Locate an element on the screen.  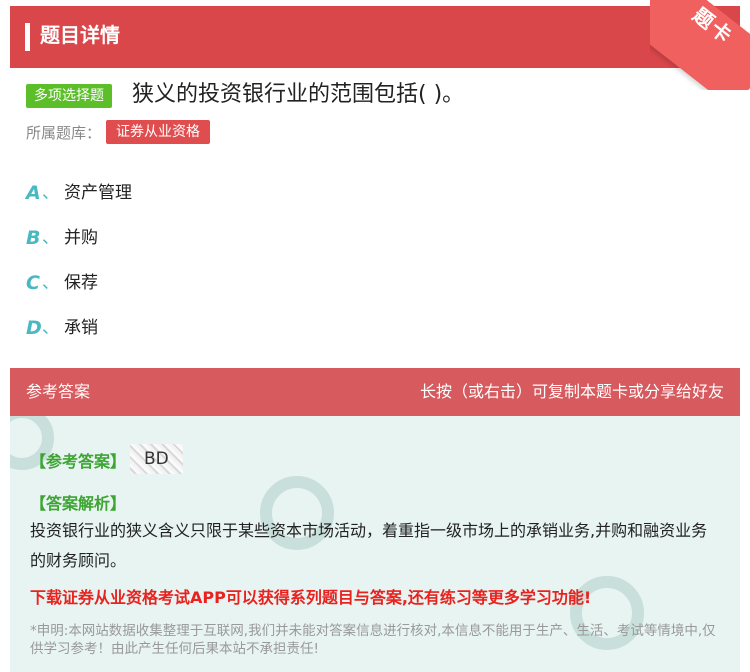
option-text: 保荐 is located at coordinates (81, 283).